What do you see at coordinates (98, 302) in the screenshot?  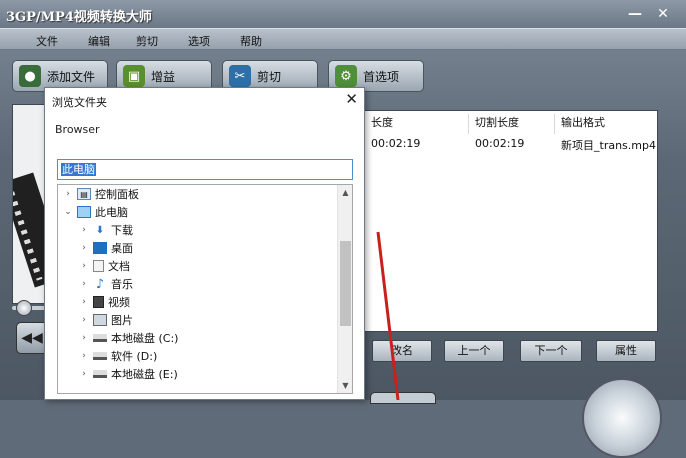 I see `video-icon` at bounding box center [98, 302].